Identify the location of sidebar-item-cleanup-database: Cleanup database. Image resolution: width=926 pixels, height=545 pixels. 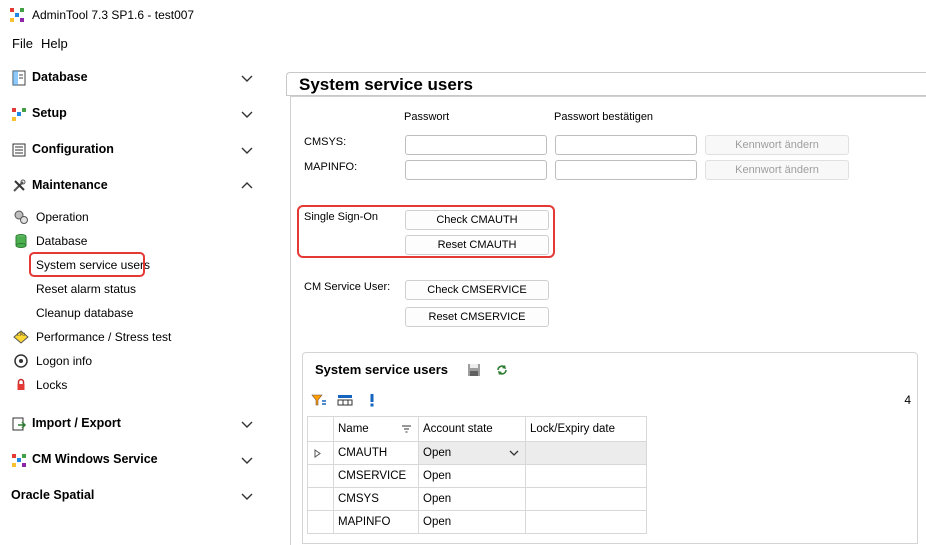
(135, 313).